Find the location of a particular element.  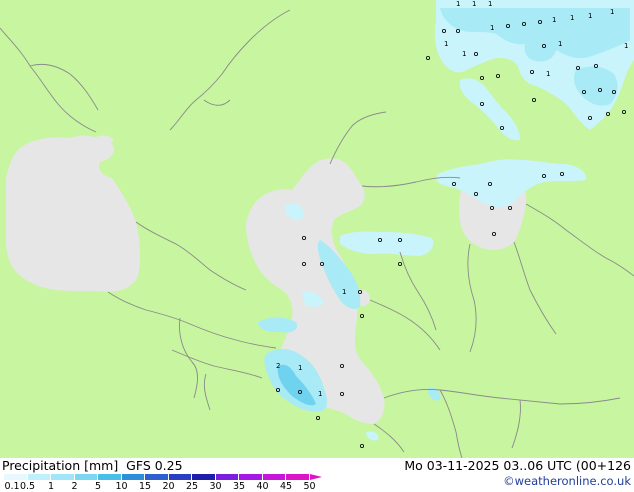

color-scale-arrow is located at coordinates (315, 477).